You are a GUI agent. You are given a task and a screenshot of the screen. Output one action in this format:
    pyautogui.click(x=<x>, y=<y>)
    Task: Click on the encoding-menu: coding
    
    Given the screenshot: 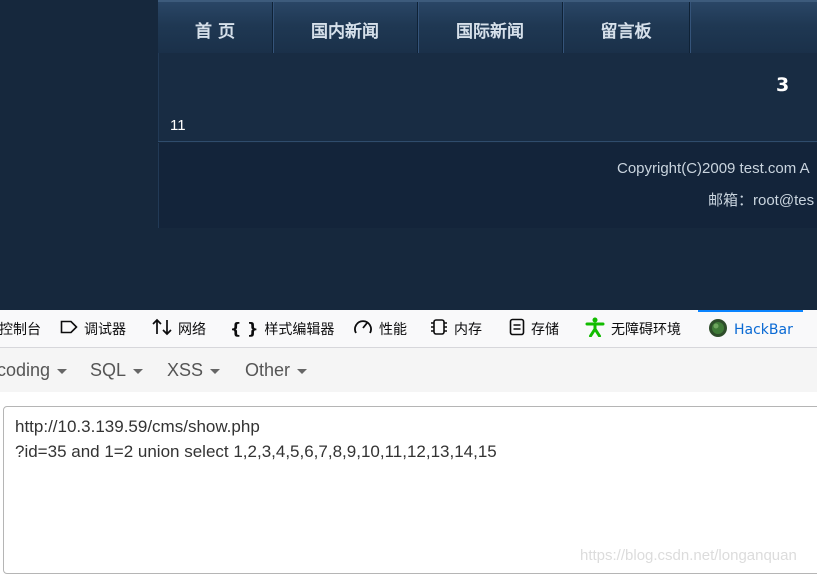 What is the action you would take?
    pyautogui.click(x=34, y=370)
    